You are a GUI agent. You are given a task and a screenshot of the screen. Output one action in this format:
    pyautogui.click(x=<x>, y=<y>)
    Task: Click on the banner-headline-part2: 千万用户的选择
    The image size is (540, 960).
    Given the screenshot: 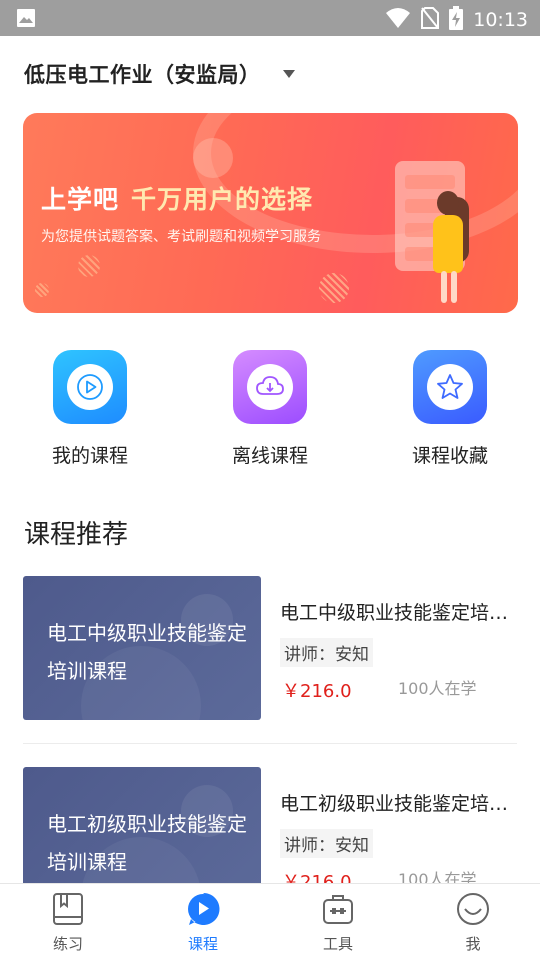 What is the action you would take?
    pyautogui.click(x=222, y=199)
    